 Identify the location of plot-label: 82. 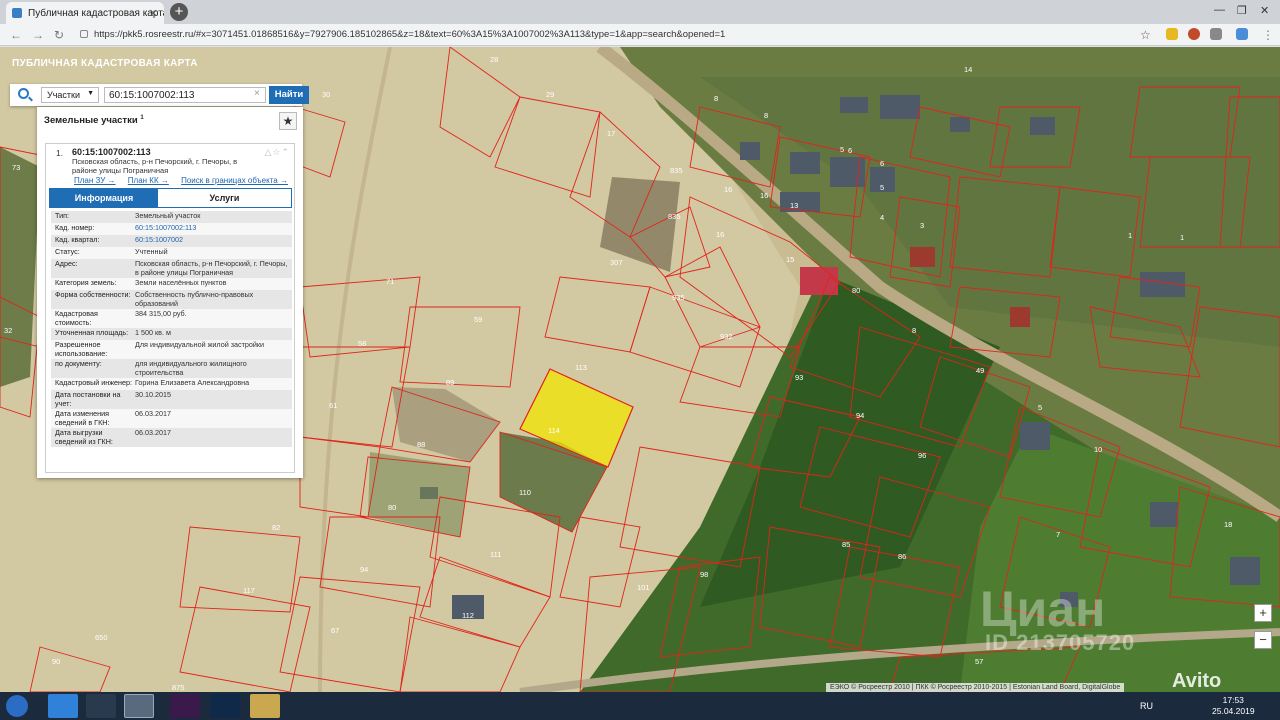
(276, 527).